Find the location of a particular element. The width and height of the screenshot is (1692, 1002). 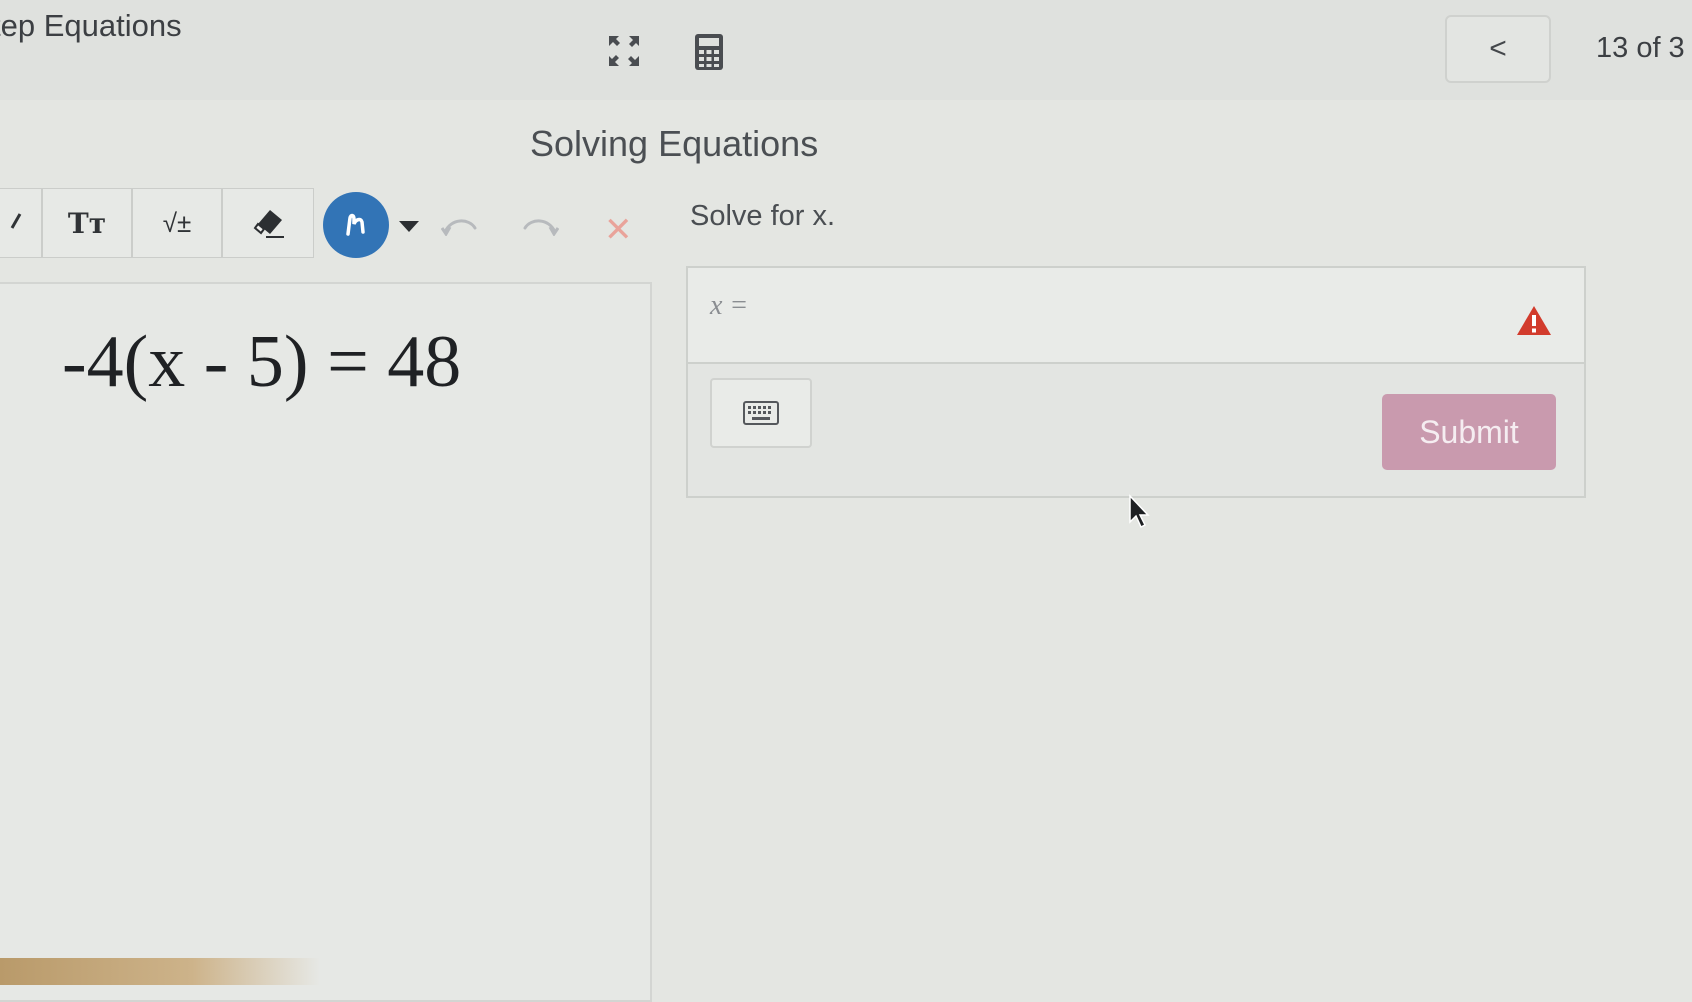

answer-row: x = is located at coordinates (1136, 316).